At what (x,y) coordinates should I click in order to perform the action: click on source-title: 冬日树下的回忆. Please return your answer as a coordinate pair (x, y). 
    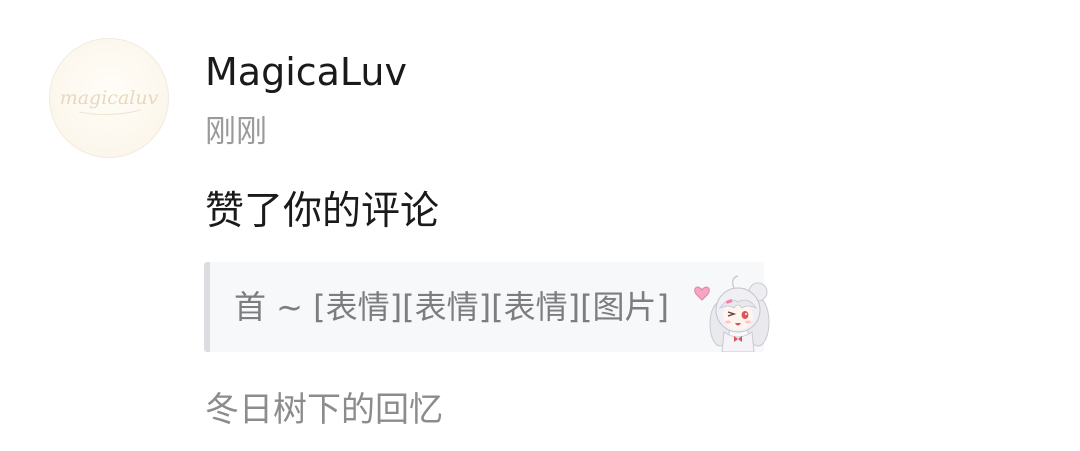
    Looking at the image, I should click on (324, 410).